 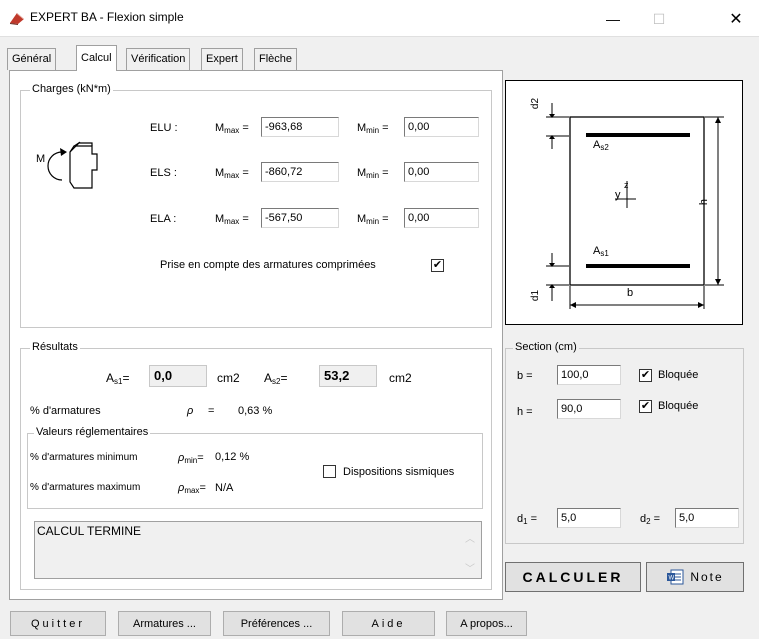 What do you see at coordinates (678, 375) in the screenshot?
I see `b-bloquee-label: Bloquée` at bounding box center [678, 375].